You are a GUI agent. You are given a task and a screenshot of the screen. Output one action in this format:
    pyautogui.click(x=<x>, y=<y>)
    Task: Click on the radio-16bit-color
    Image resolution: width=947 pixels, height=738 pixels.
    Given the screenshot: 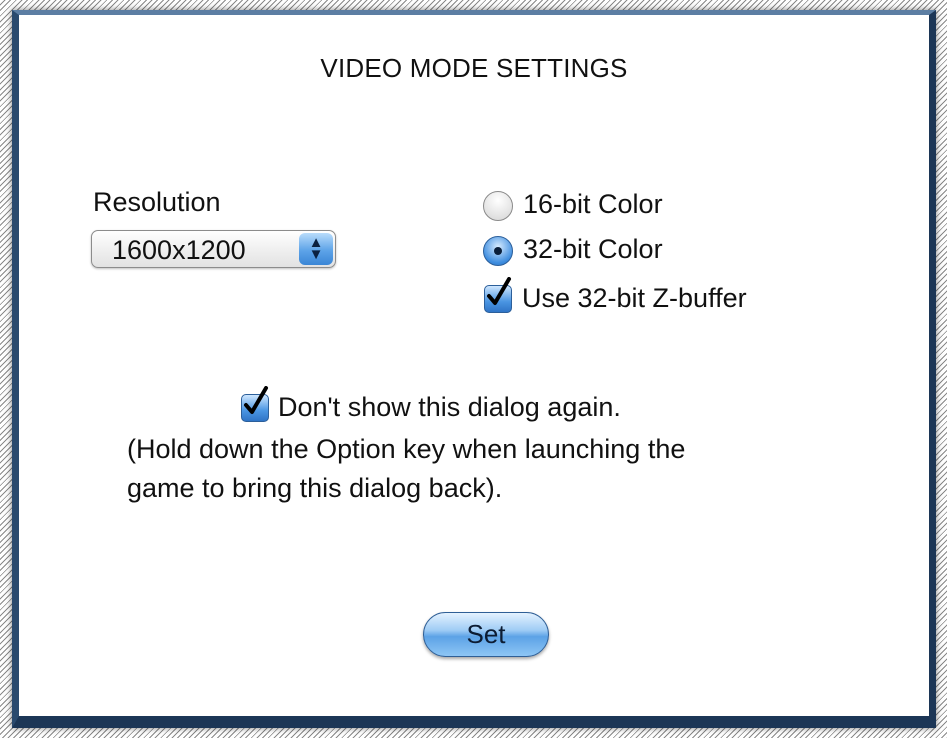 What is the action you would take?
    pyautogui.click(x=498, y=206)
    